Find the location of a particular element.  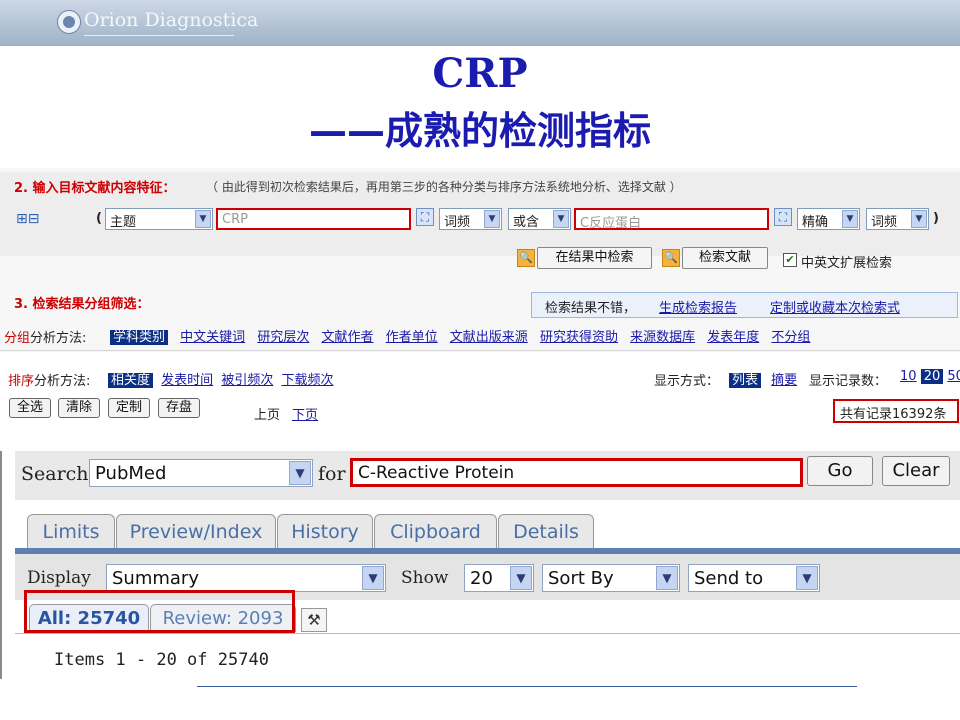

display-list-option: 列表 is located at coordinates (745, 380).